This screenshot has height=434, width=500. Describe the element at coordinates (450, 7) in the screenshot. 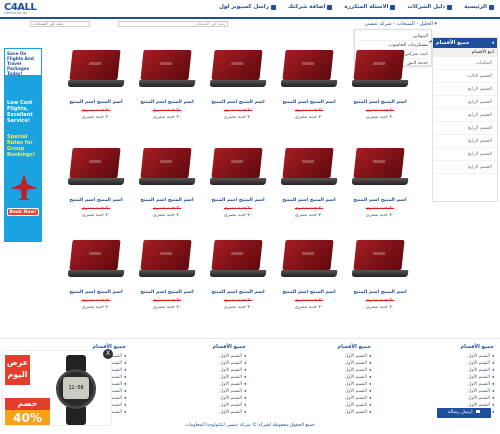

I see `cart-icon` at that location.